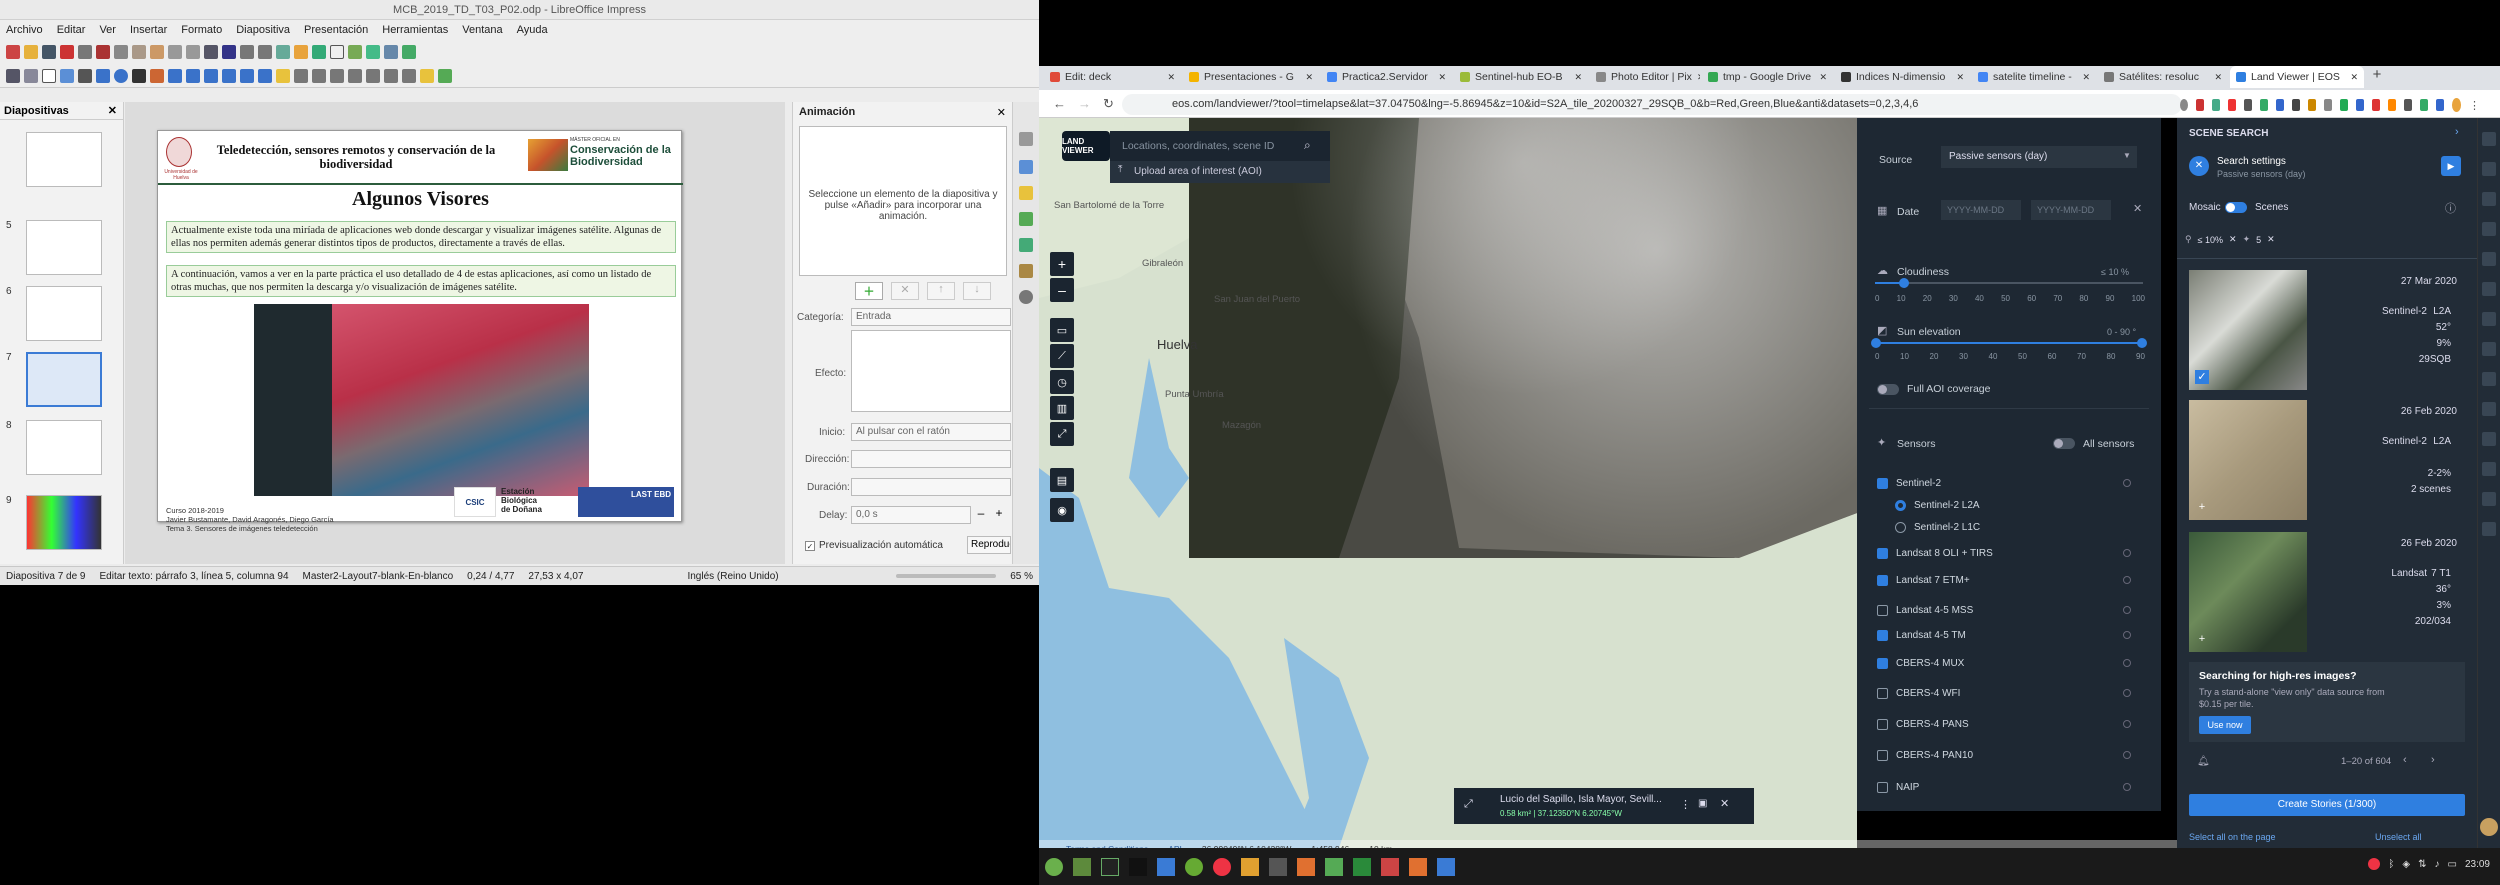  I want to click on sun-max-handle, so click(2142, 343).